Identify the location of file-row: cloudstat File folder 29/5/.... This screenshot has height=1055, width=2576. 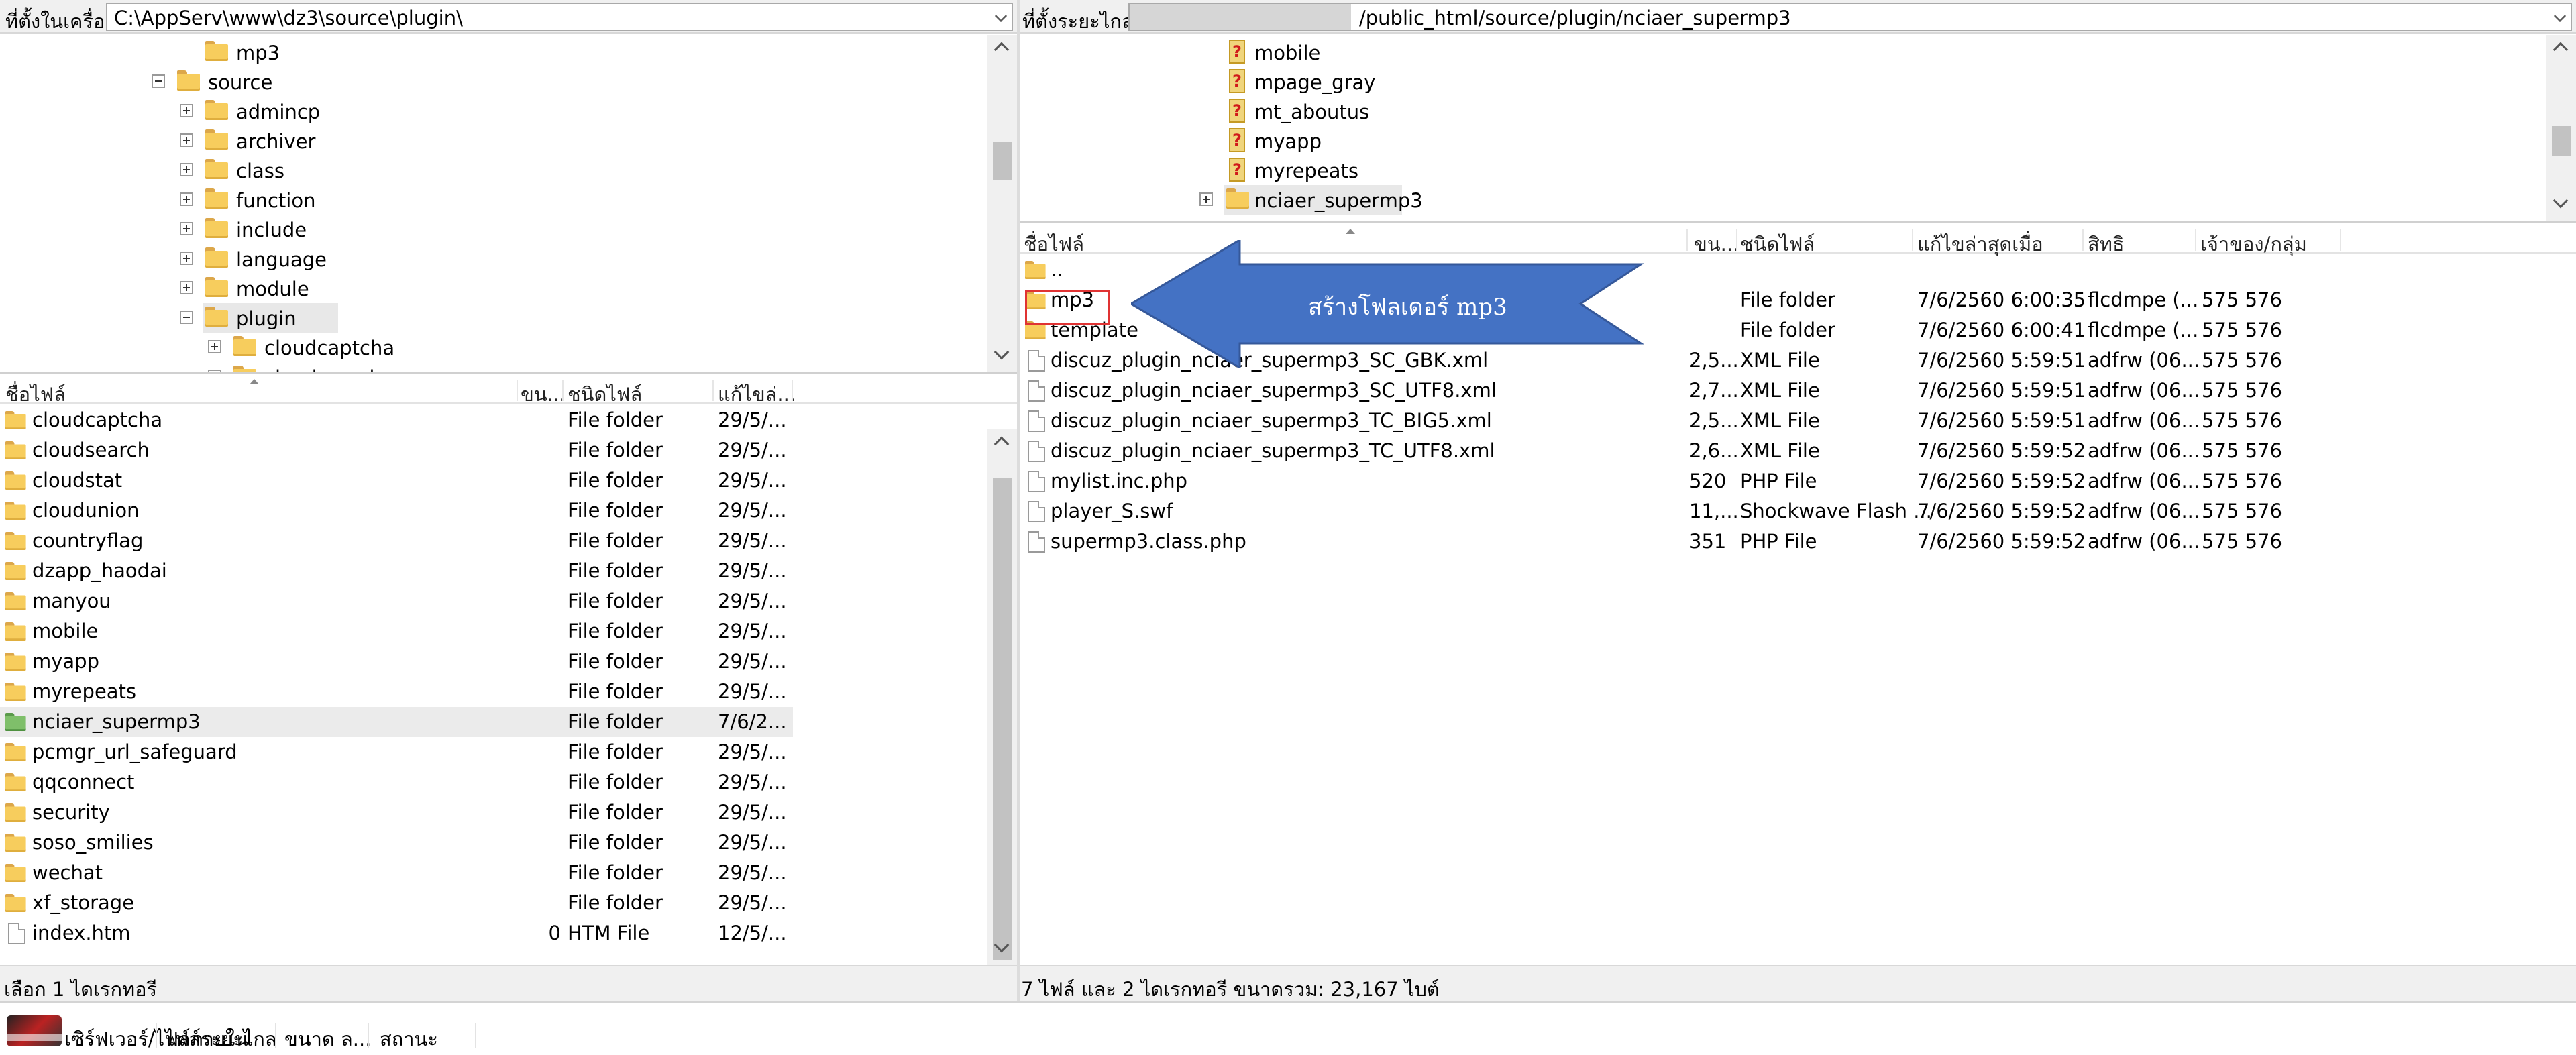
(396, 480).